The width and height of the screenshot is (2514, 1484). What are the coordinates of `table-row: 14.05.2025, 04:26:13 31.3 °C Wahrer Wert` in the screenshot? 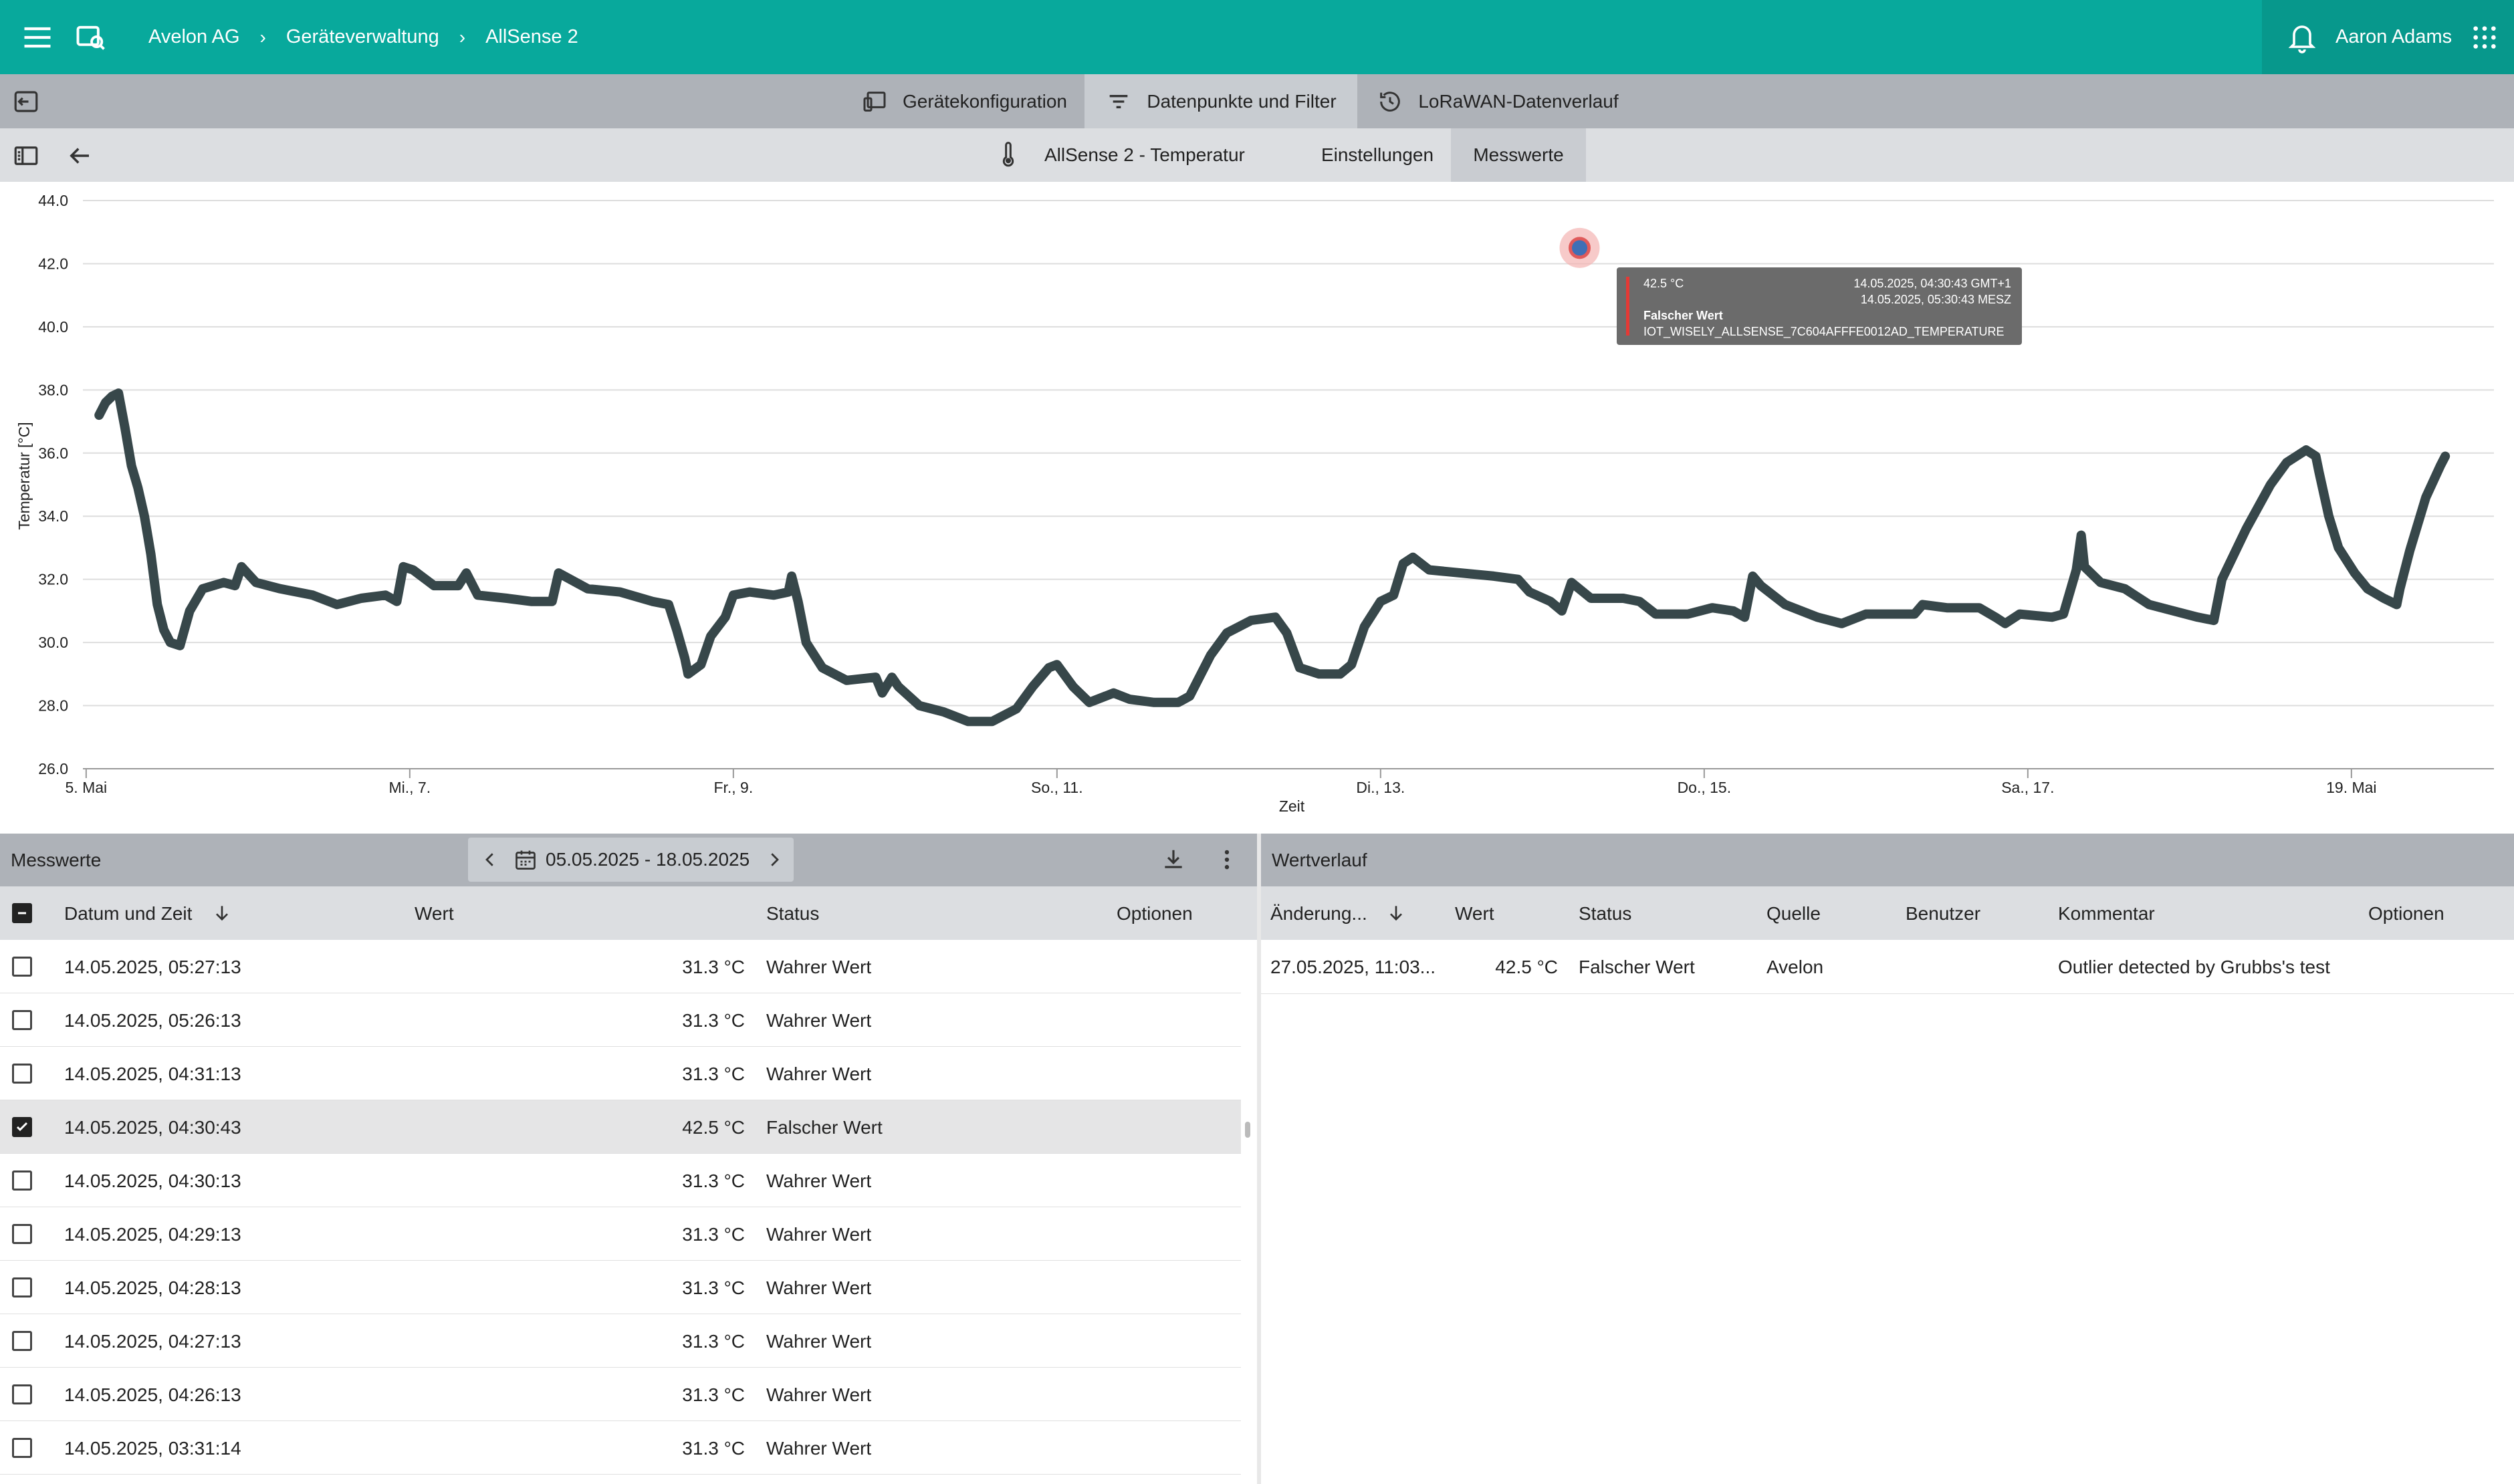 It's located at (620, 1394).